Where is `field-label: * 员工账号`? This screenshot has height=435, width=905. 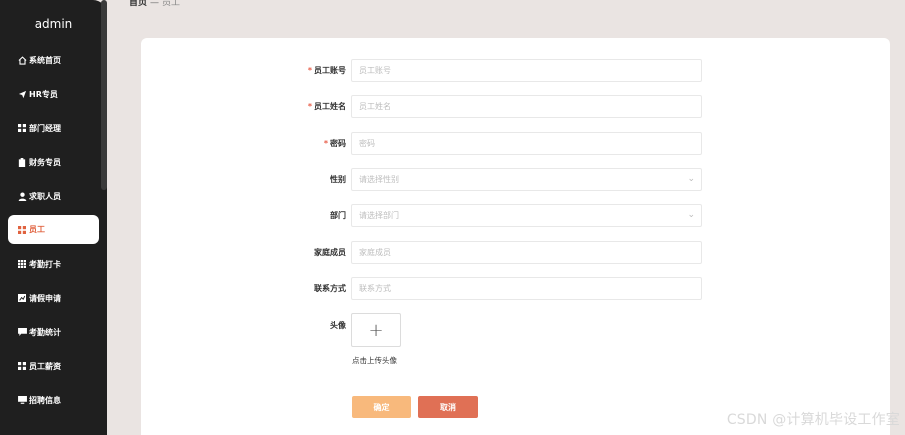
field-label: * 员工账号 is located at coordinates (326, 70).